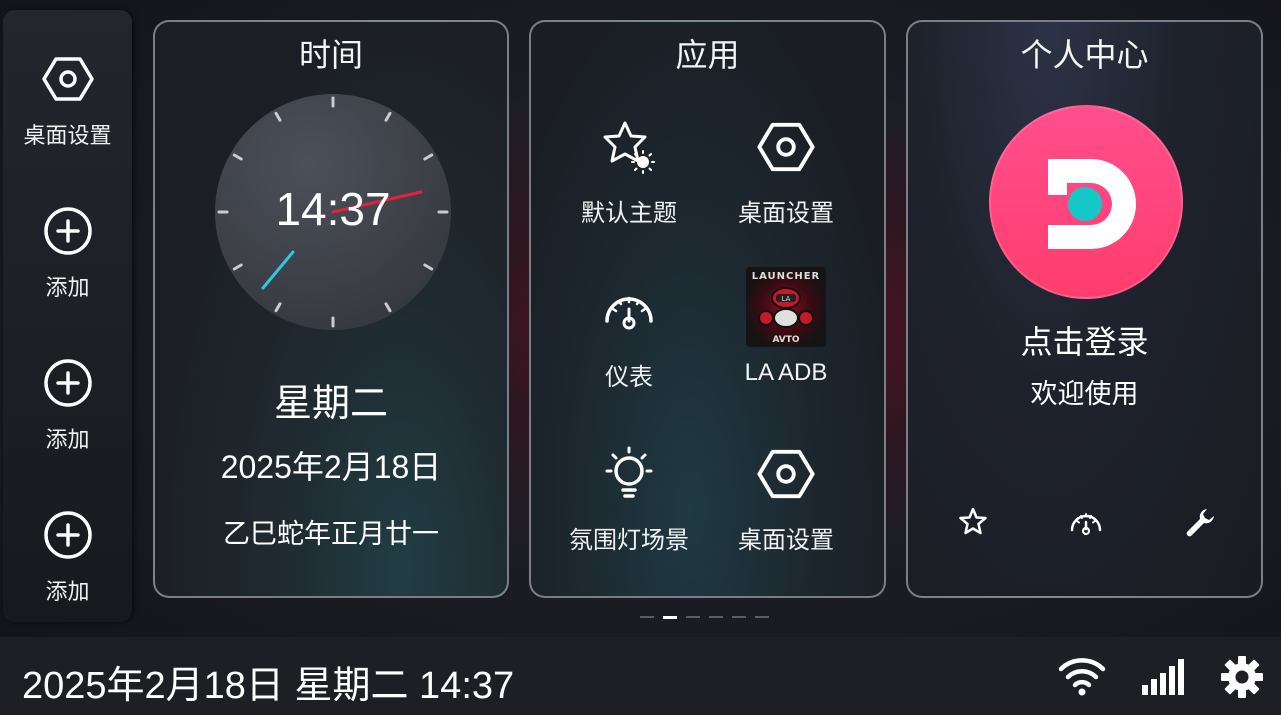 Image resolution: width=1281 pixels, height=715 pixels. What do you see at coordinates (629, 377) in the screenshot?
I see `app-label: 仪表` at bounding box center [629, 377].